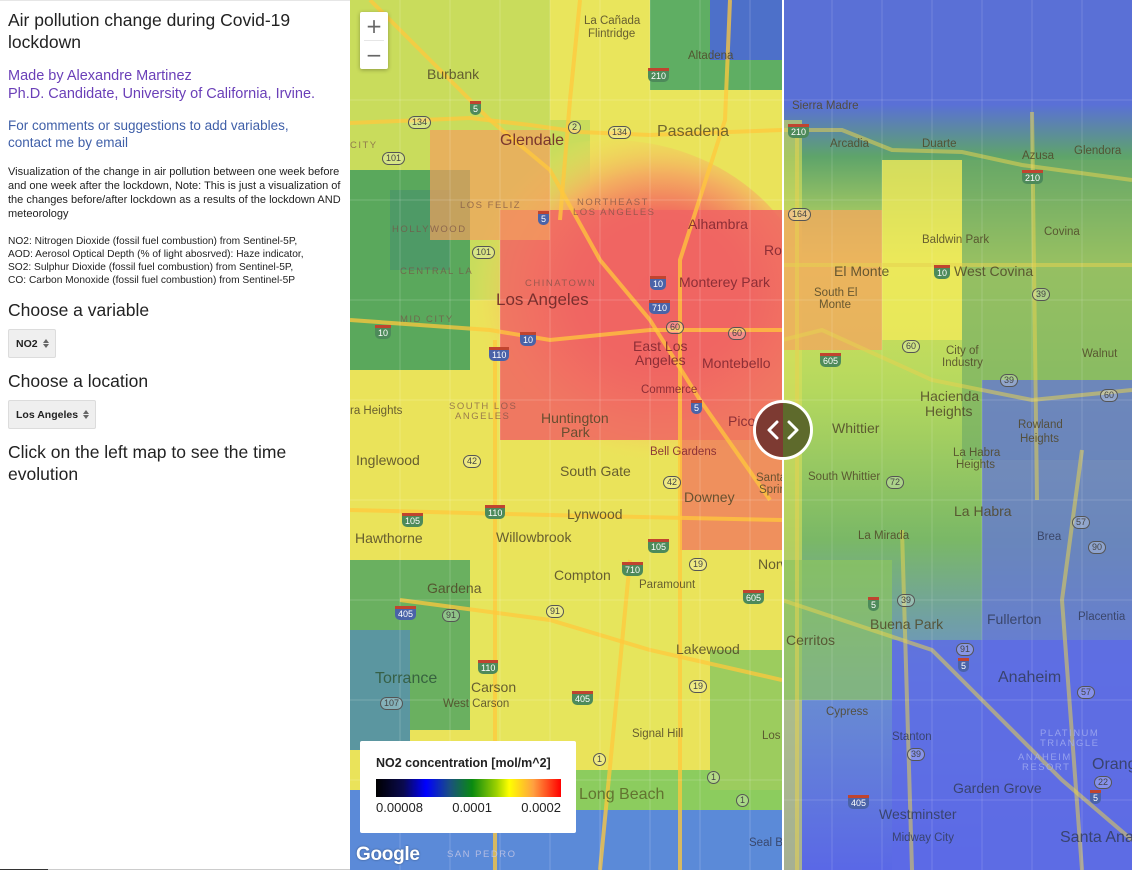 This screenshot has height=870, width=1132. I want to click on map-label: Anaheim, so click(1030, 677).